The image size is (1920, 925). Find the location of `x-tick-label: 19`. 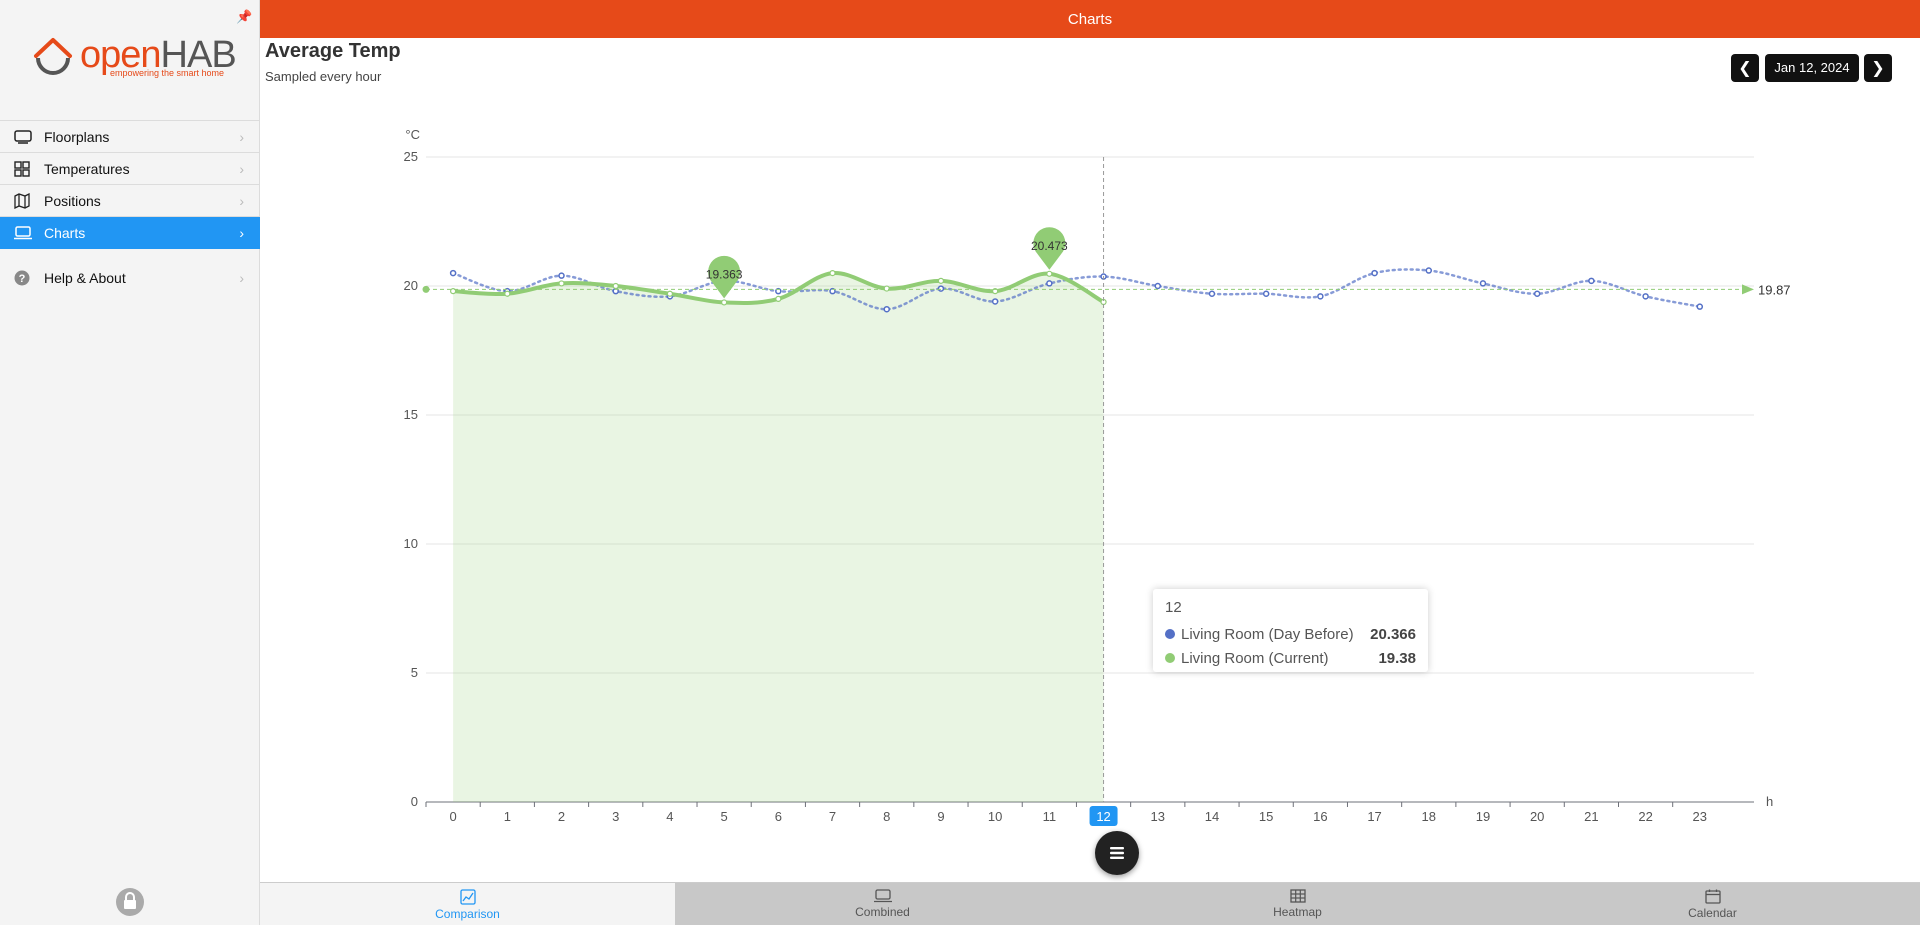

x-tick-label: 19 is located at coordinates (1483, 816).